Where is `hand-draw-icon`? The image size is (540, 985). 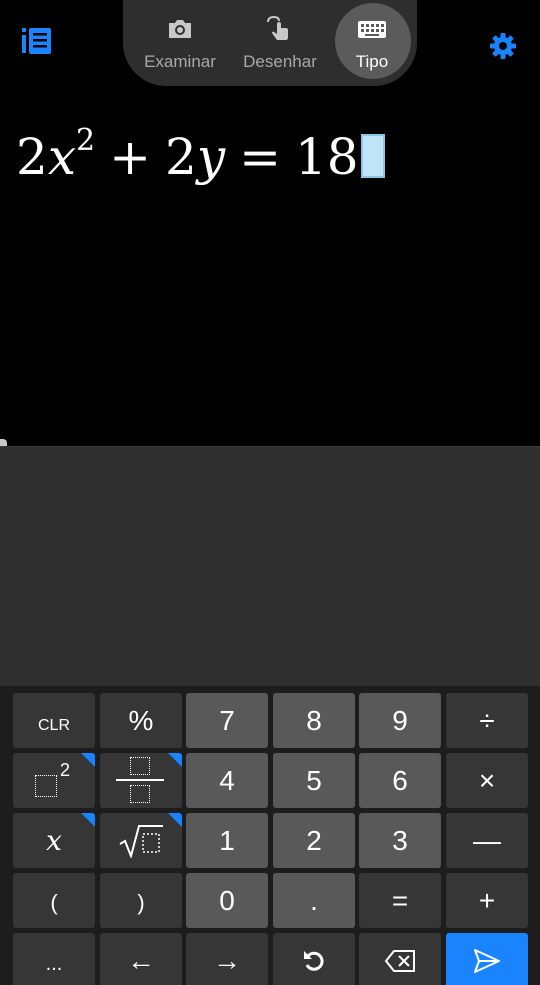
hand-draw-icon is located at coordinates (277, 27).